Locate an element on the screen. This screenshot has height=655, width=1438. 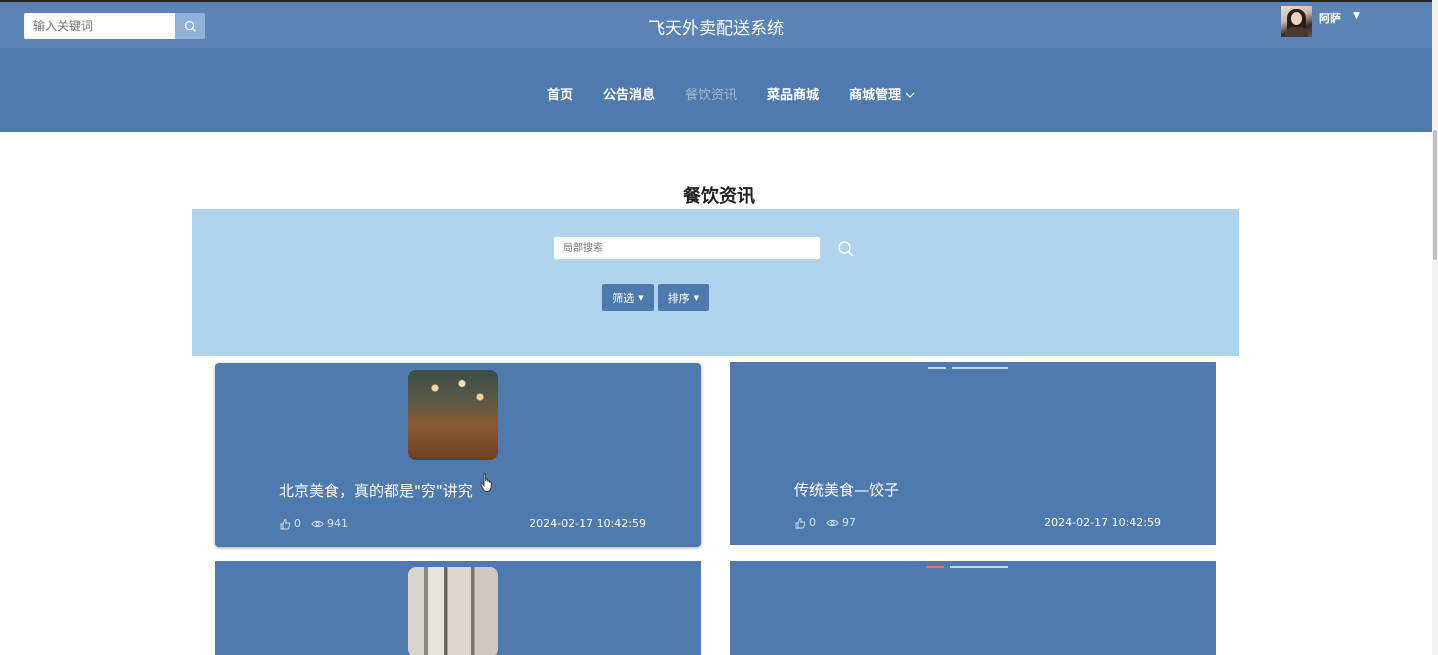
nav-item-shop-management-label: 商城管理 is located at coordinates (875, 95).